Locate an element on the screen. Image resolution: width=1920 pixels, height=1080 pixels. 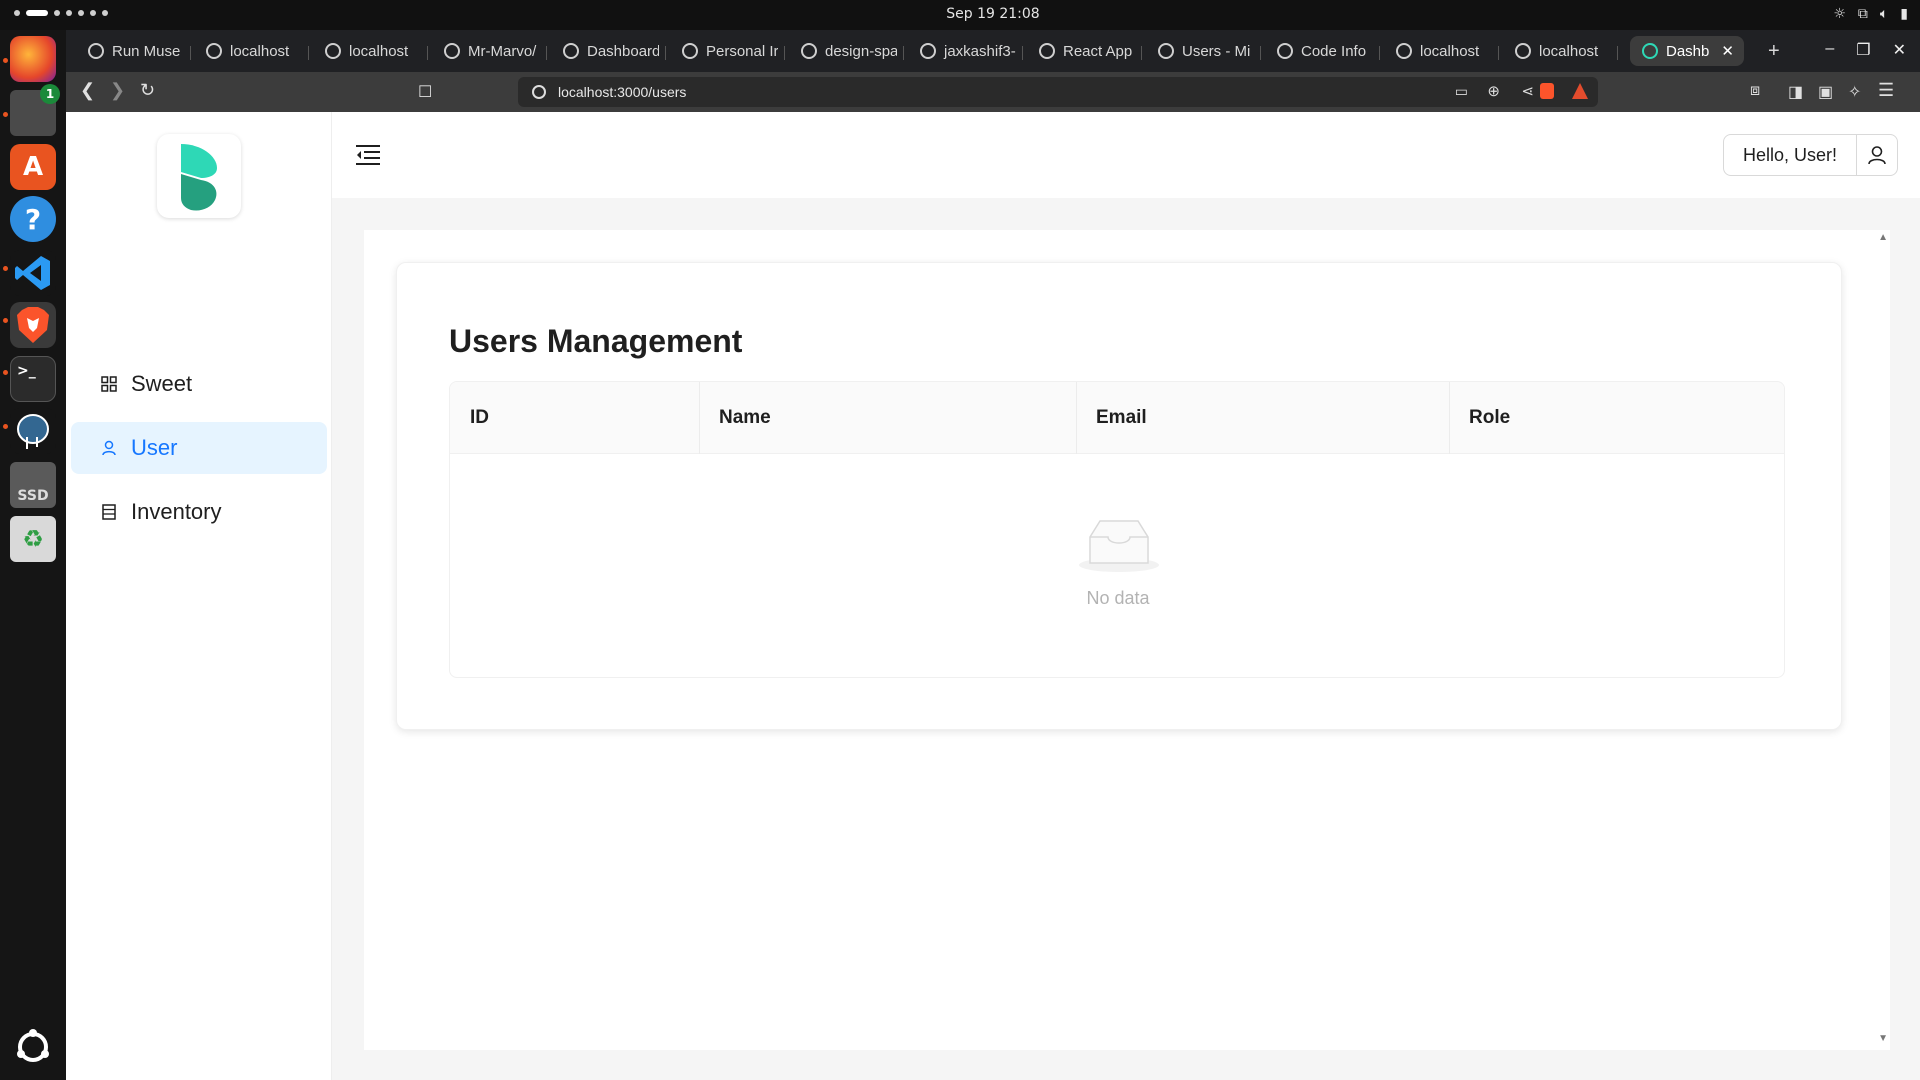
browser-tab: jaxkashif3- is located at coordinates (962, 51).